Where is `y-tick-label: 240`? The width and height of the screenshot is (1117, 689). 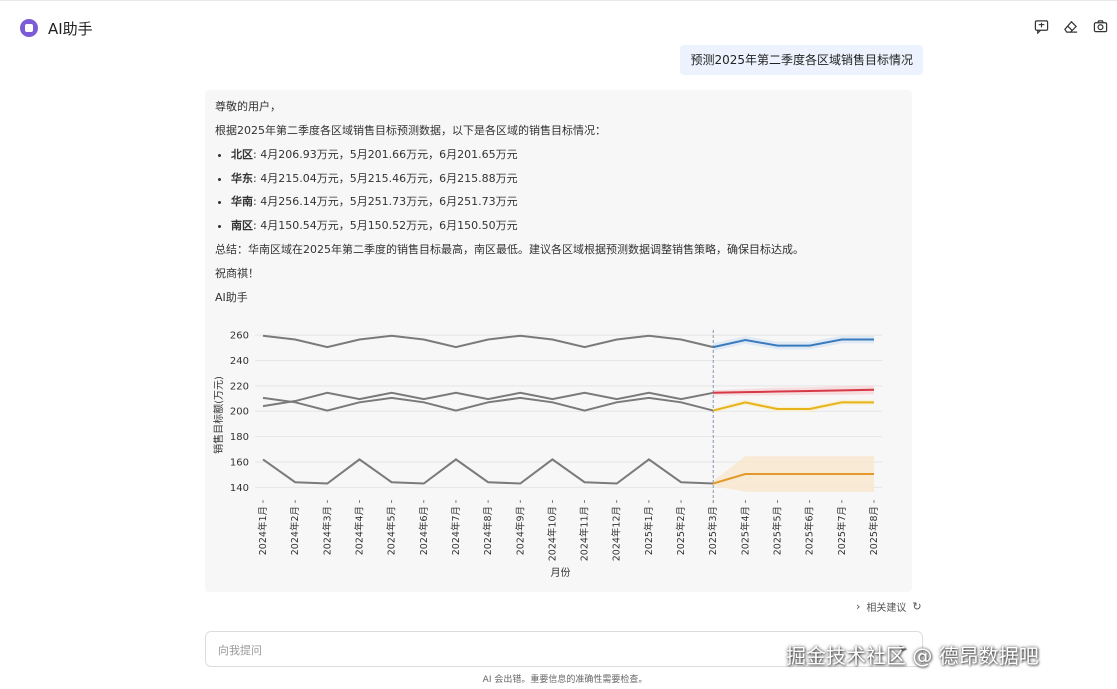
y-tick-label: 240 is located at coordinates (239, 361).